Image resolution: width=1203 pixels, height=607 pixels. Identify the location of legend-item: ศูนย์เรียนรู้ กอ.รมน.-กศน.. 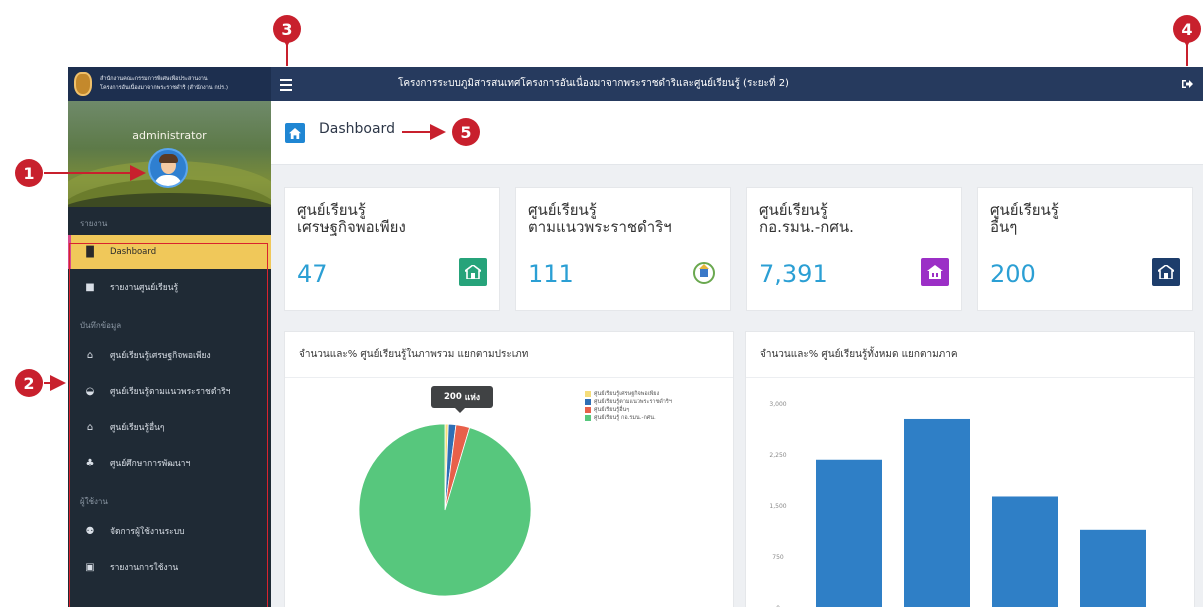
(628, 418).